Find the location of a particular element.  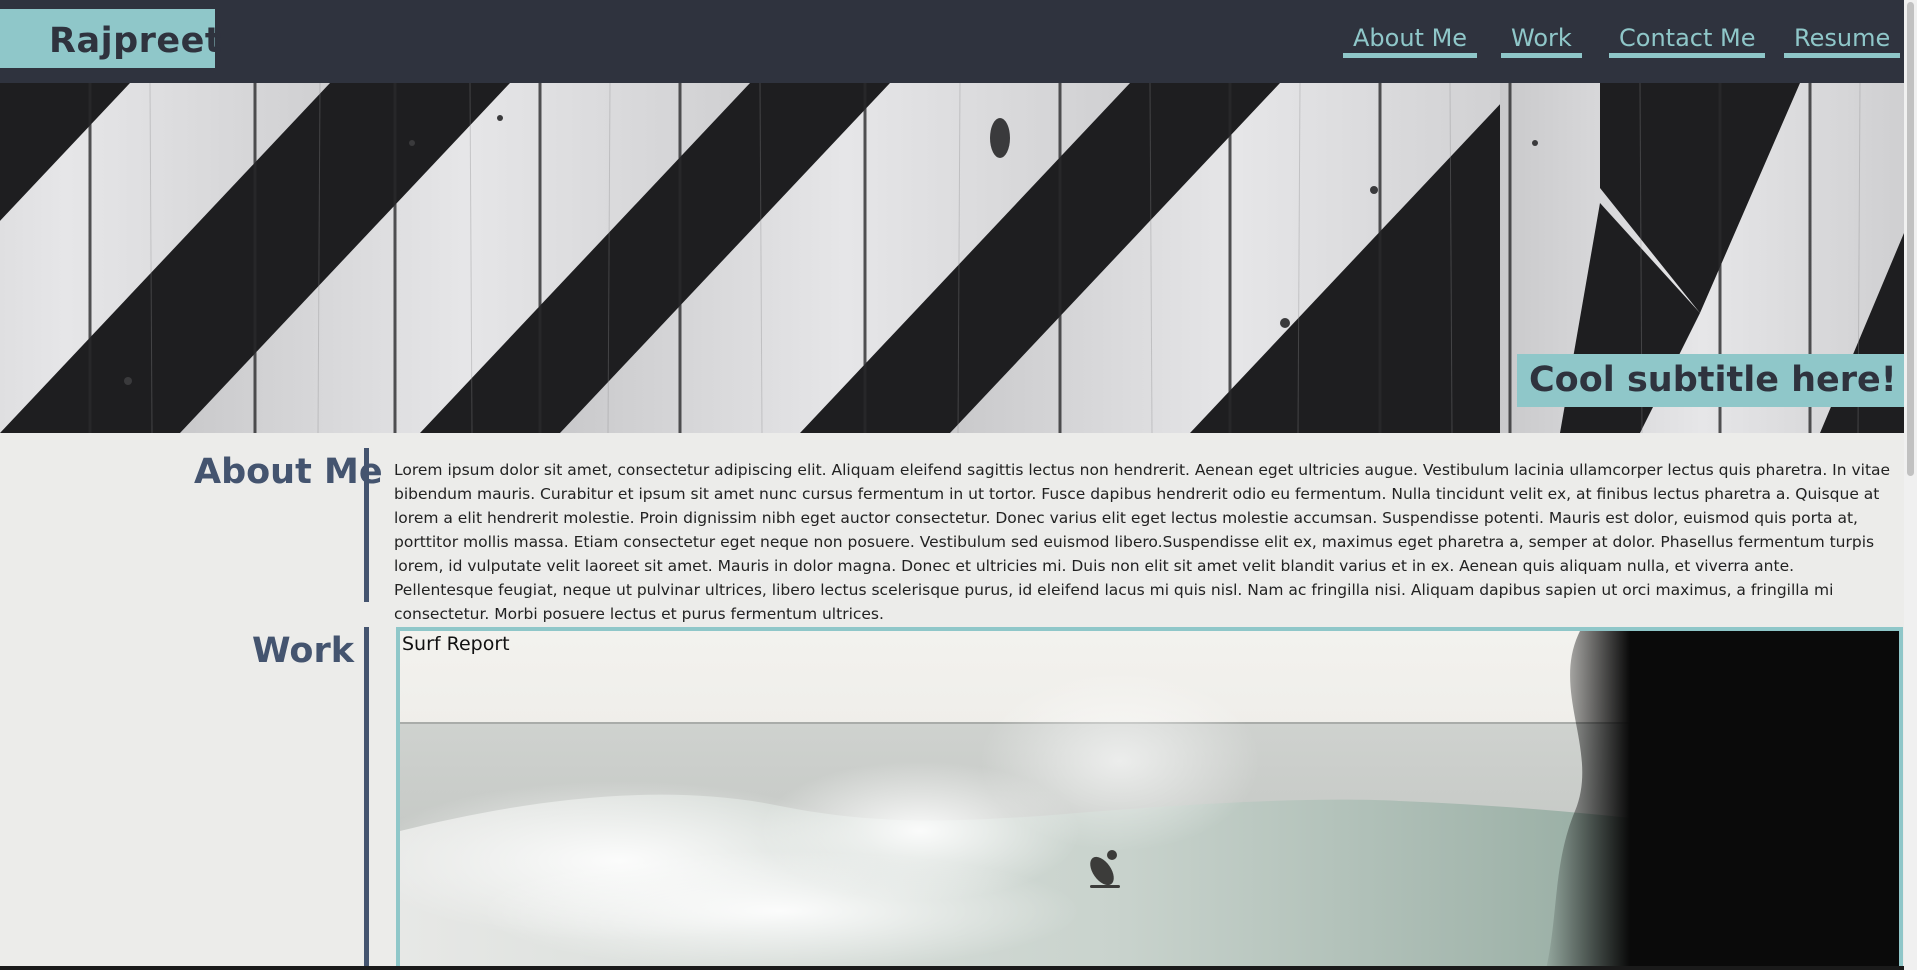

about-me-heading: About Me is located at coordinates (288, 472).